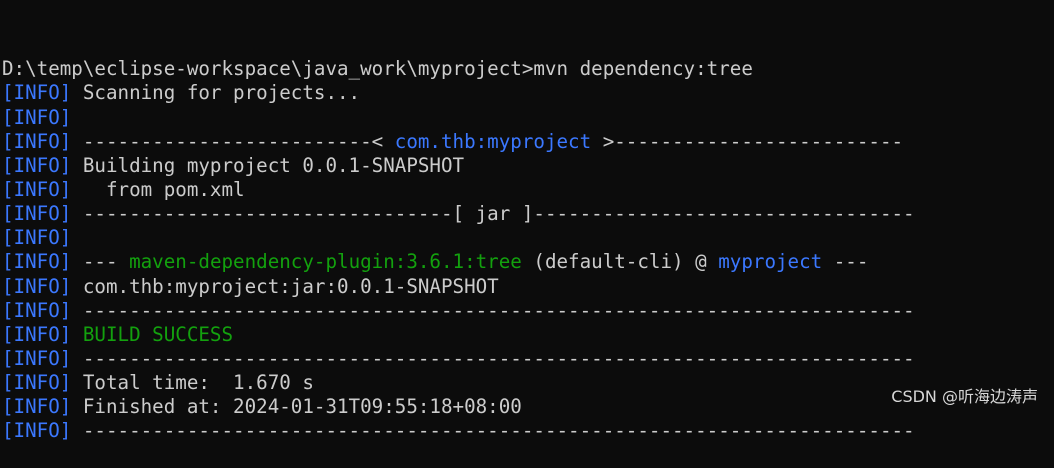 This screenshot has height=468, width=1054. Describe the element at coordinates (527, 190) in the screenshot. I see `log-line: [INFO] from pom.xml` at that location.